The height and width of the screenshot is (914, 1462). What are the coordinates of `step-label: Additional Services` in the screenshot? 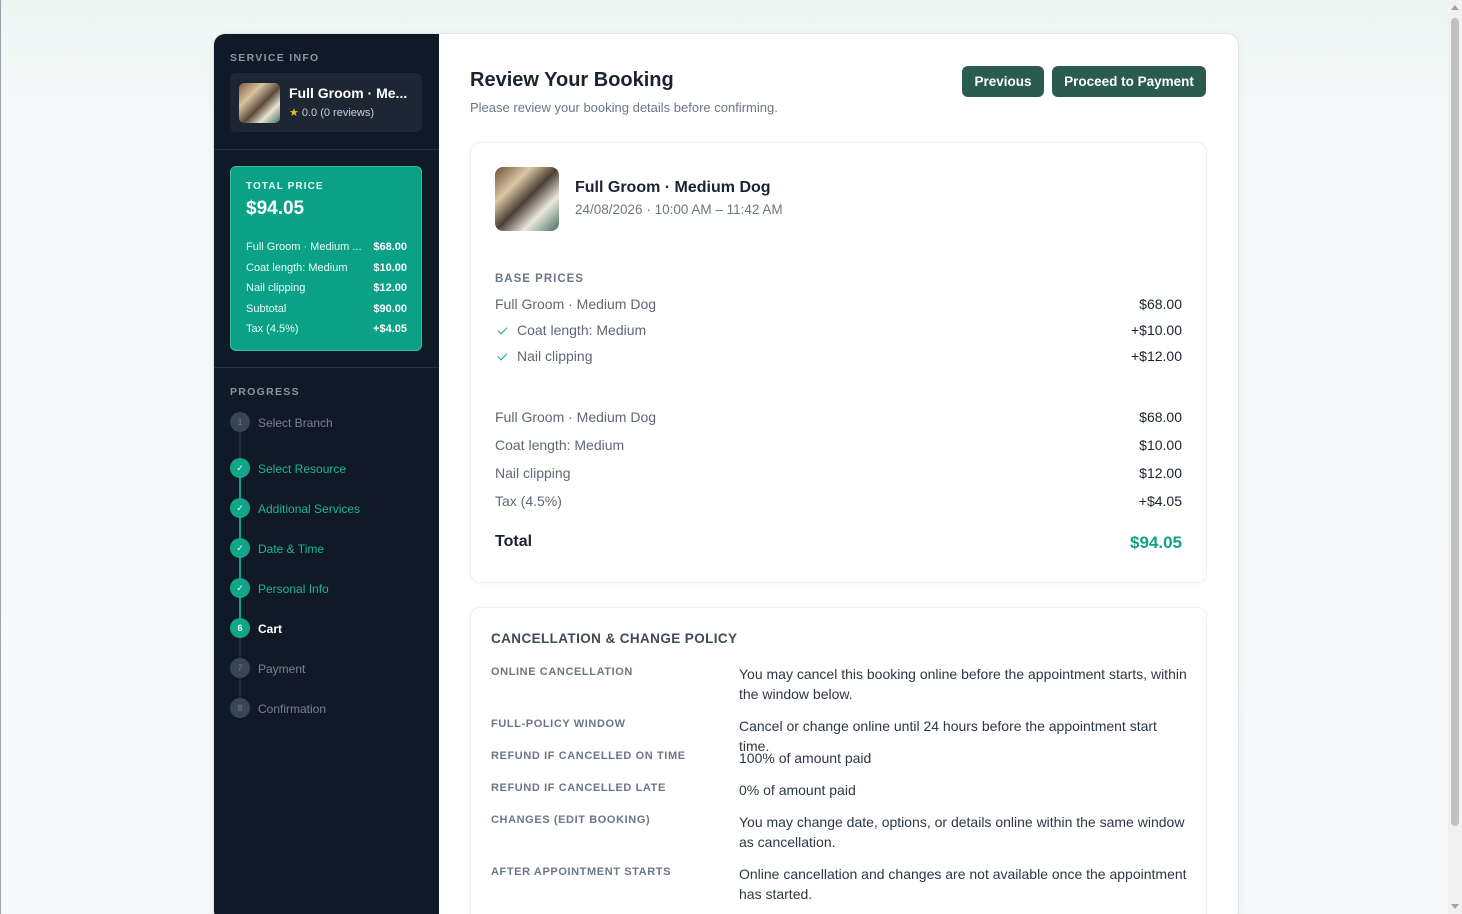 It's located at (309, 509).